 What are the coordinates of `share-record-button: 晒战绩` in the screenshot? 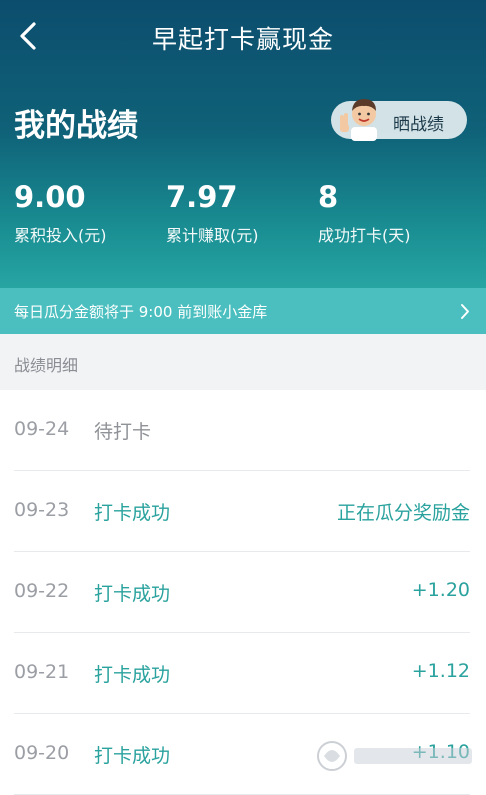 It's located at (399, 120).